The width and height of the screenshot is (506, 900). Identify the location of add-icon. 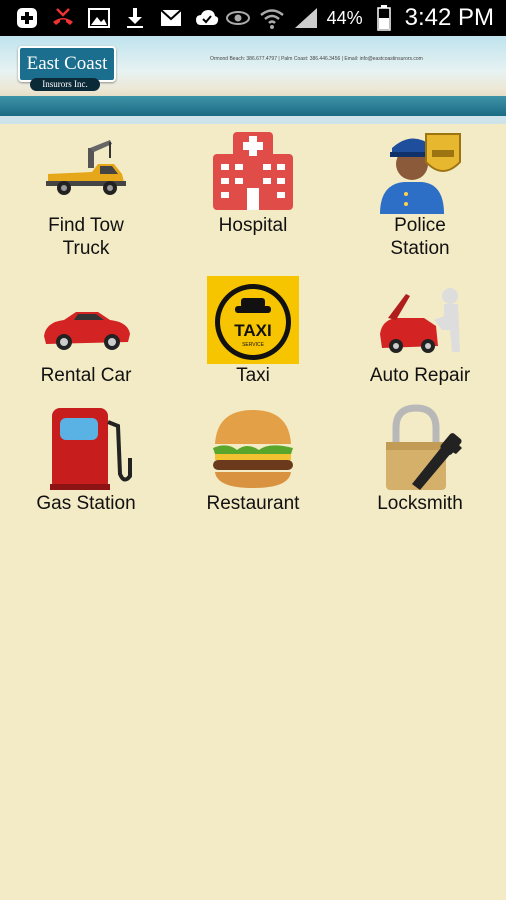
(27, 18).